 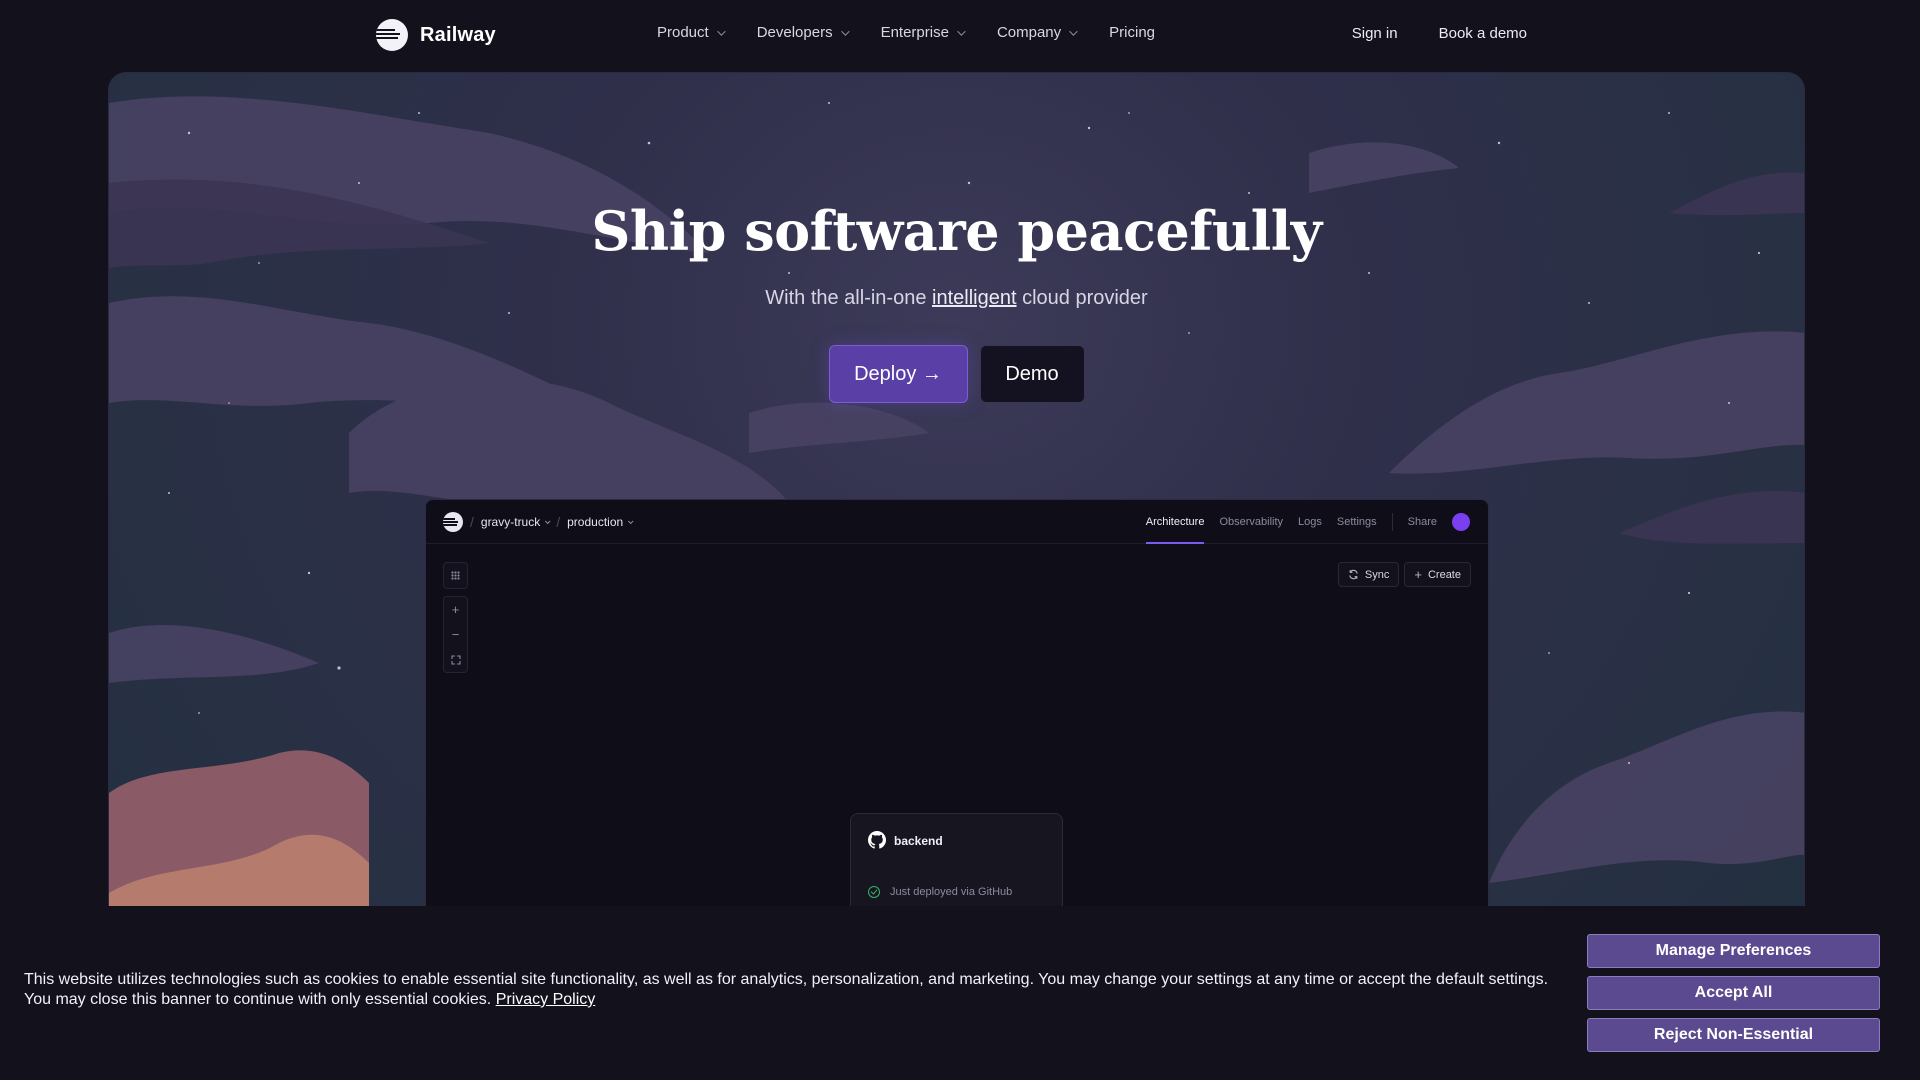 I want to click on minus-icon: −, so click(x=455, y=634).